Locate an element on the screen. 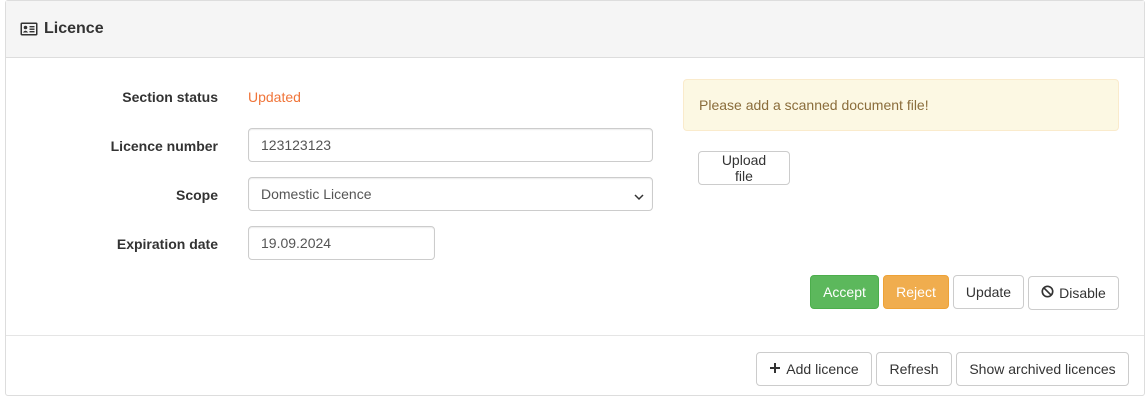 This screenshot has width=1147, height=398. panel-title: Licence is located at coordinates (74, 28).